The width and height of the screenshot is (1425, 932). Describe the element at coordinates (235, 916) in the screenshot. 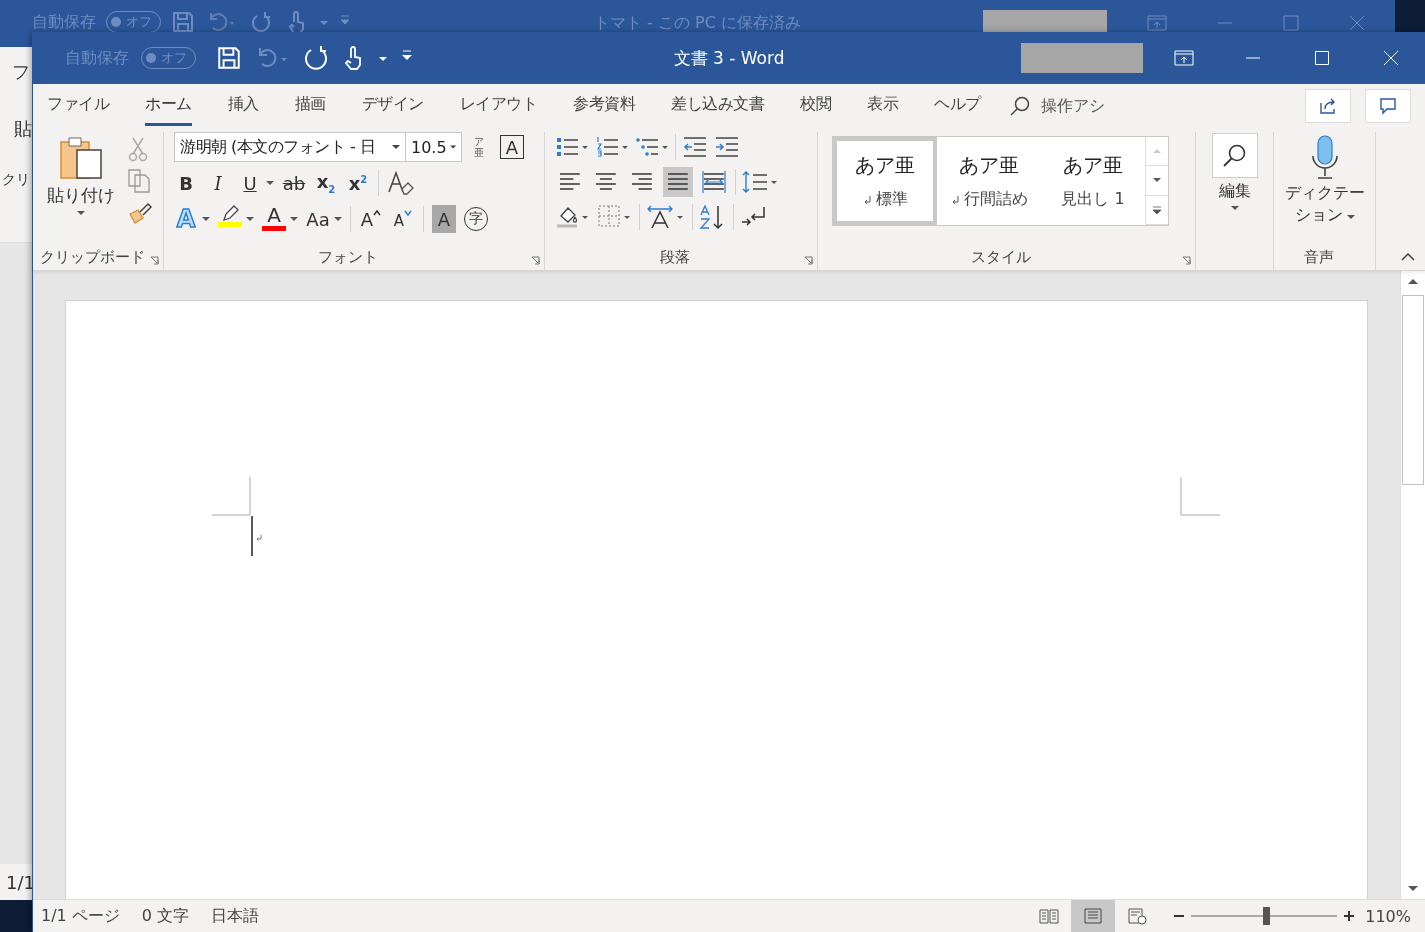

I see `language-indicator: 日本語` at that location.